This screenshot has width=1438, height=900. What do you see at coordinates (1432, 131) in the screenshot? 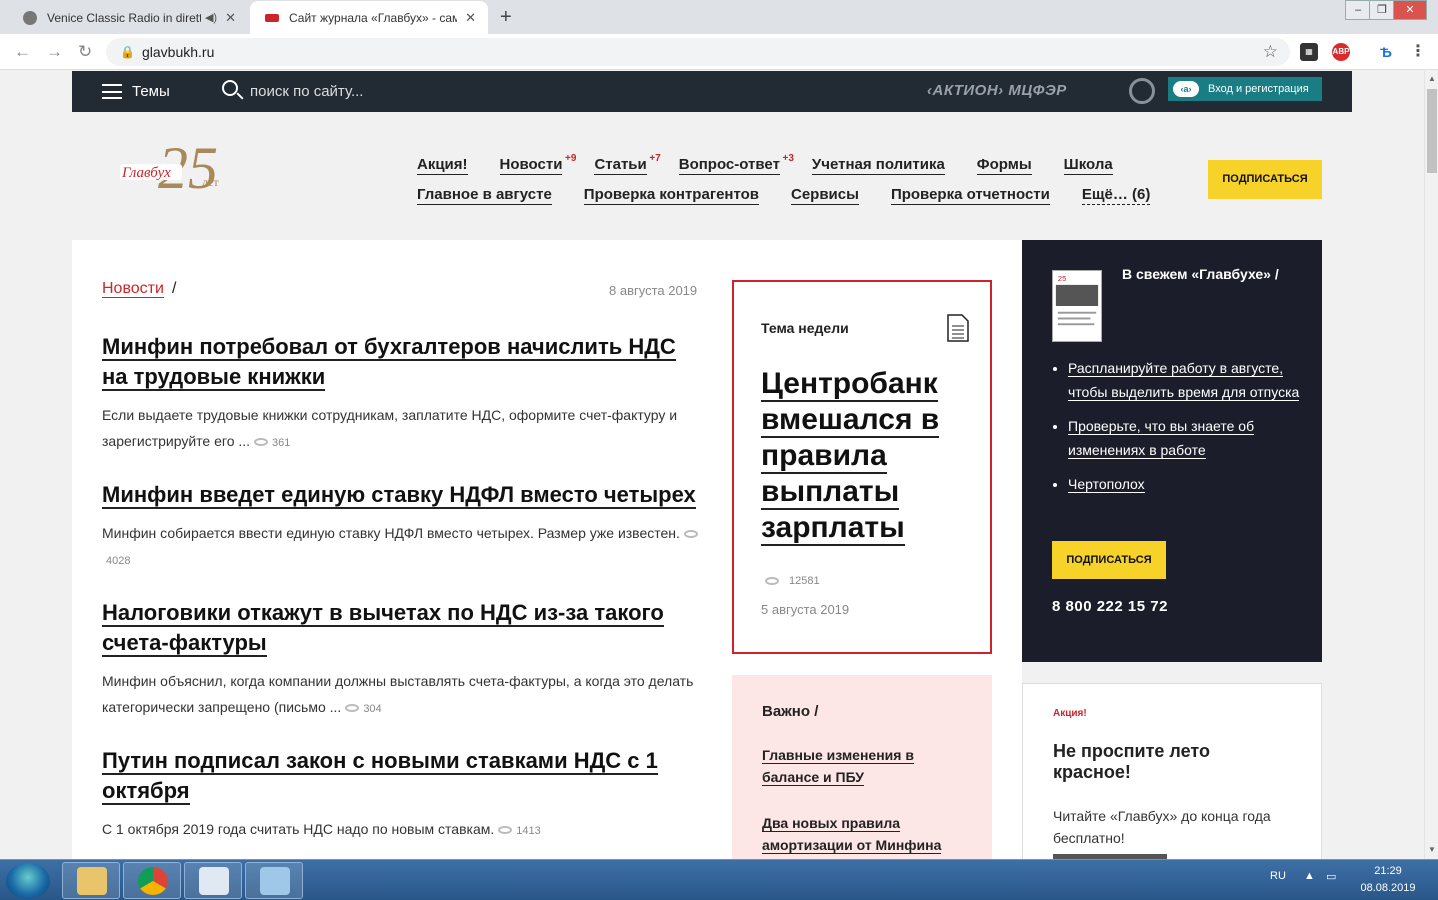
I see `scrollbar-thumb` at bounding box center [1432, 131].